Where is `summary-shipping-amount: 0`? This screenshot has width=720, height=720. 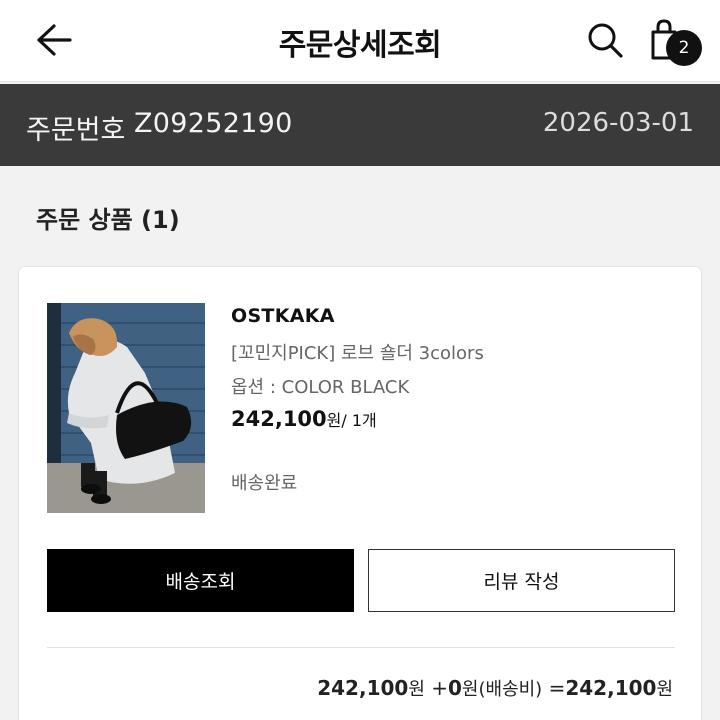 summary-shipping-amount: 0 is located at coordinates (455, 688).